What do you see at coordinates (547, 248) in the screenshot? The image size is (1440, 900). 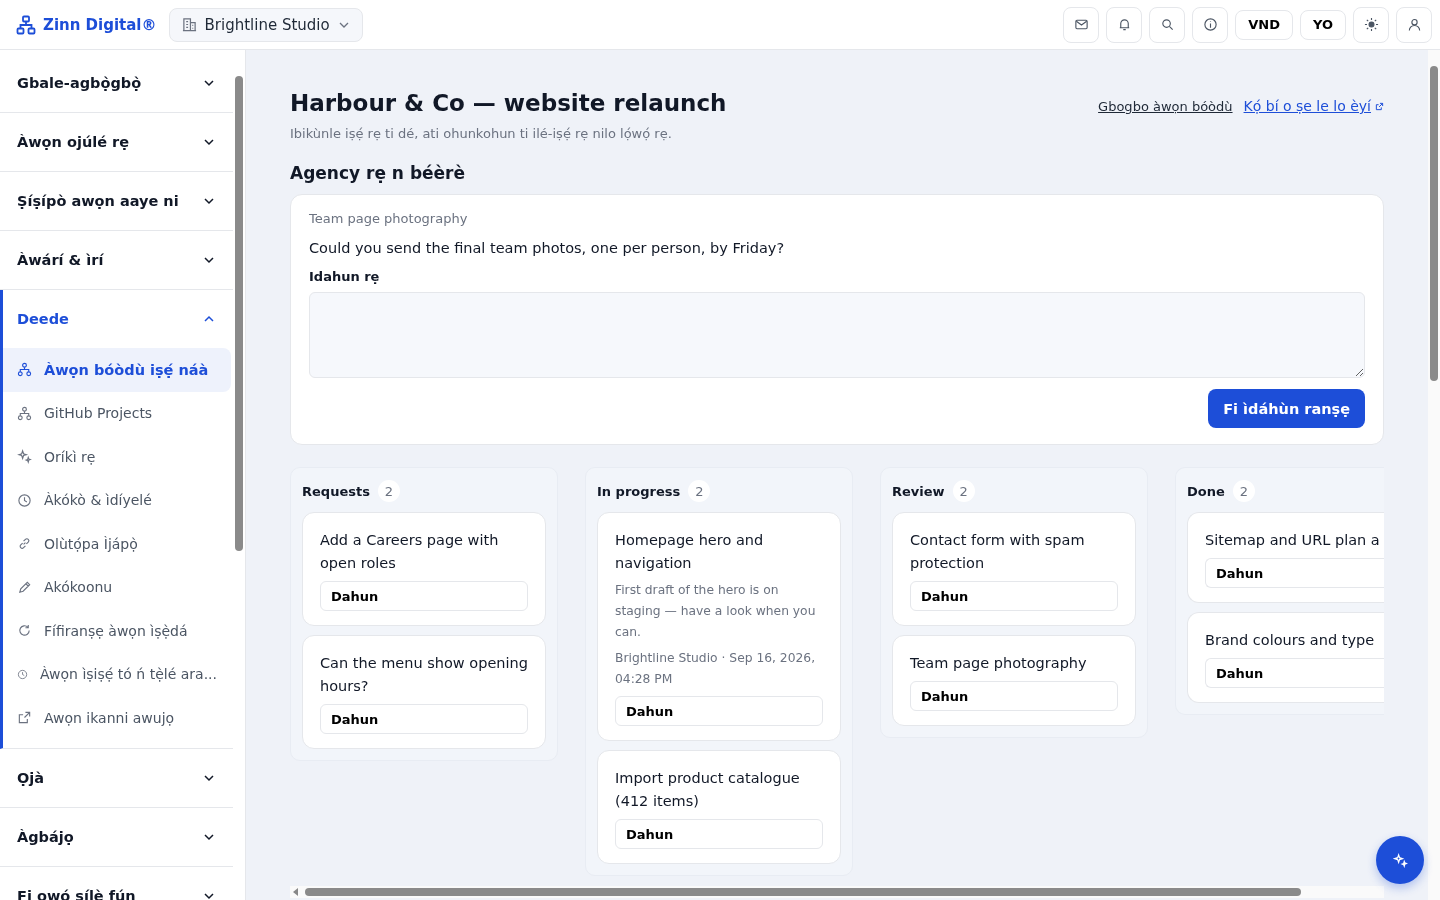 I see `request-question: Could you send the final team photos, one per person, by Friday?` at bounding box center [547, 248].